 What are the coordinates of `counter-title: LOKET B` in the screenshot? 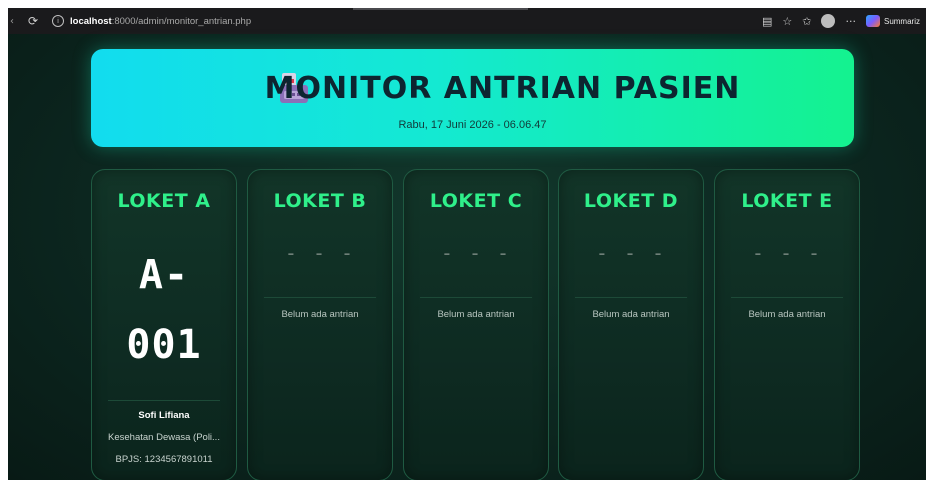 It's located at (320, 201).